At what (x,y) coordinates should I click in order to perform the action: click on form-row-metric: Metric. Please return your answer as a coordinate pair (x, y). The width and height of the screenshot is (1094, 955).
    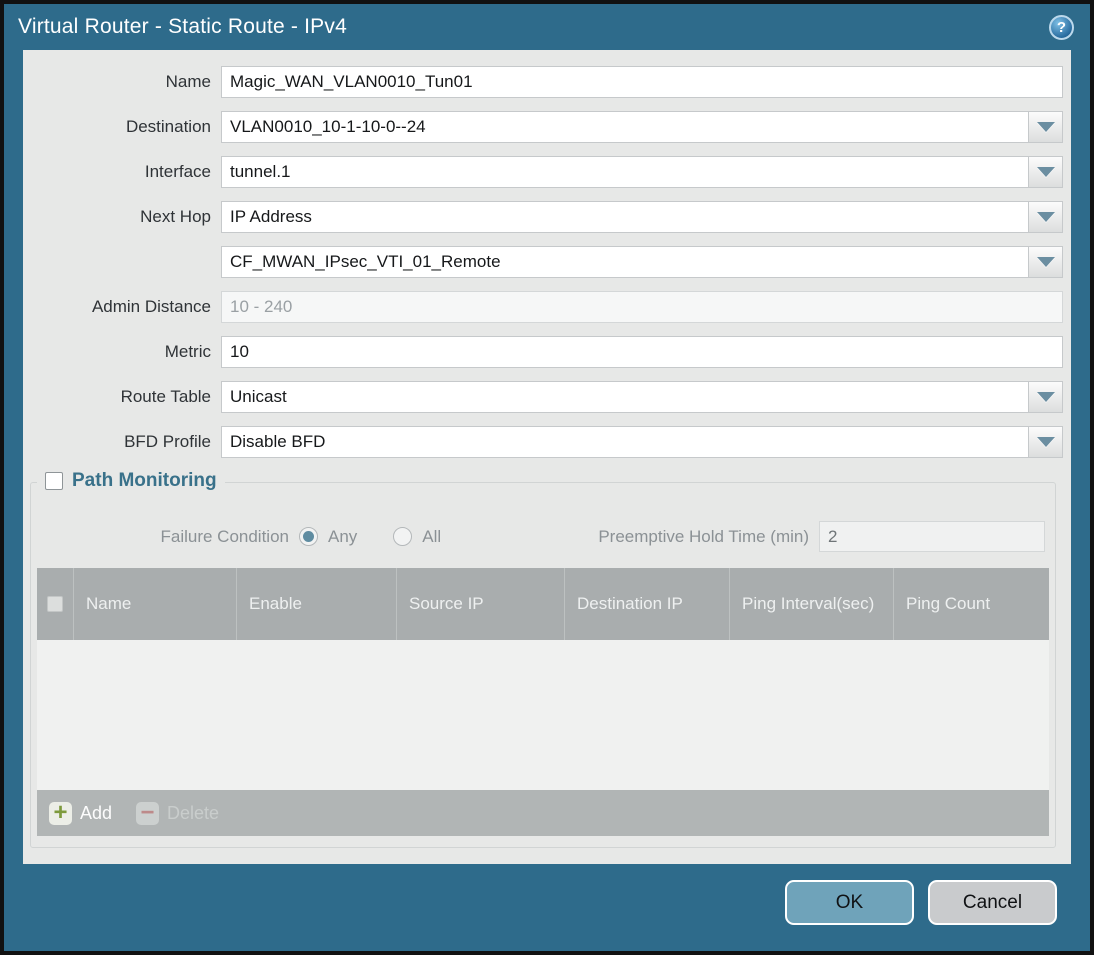
    Looking at the image, I should click on (543, 352).